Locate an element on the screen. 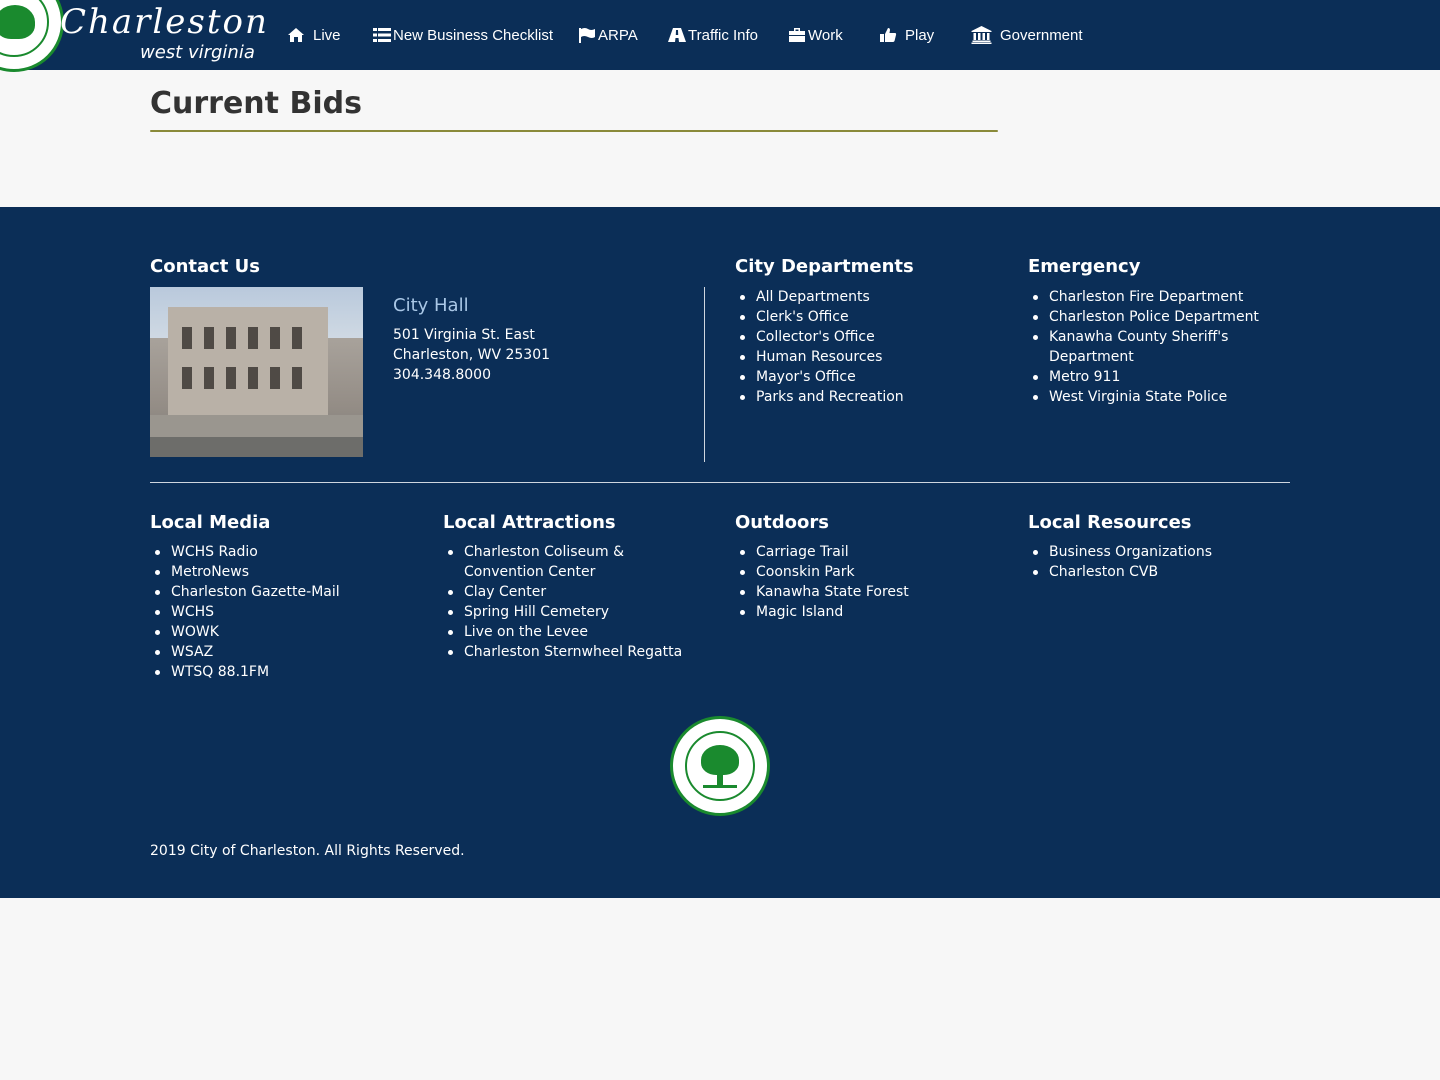  list-item: West Virginia State Police is located at coordinates (1148, 397).